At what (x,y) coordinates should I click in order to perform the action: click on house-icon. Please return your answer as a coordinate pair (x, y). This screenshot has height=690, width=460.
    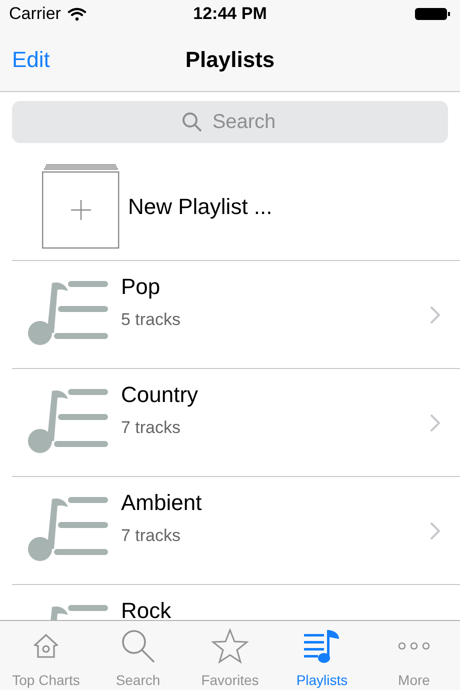
    Looking at the image, I should click on (46, 646).